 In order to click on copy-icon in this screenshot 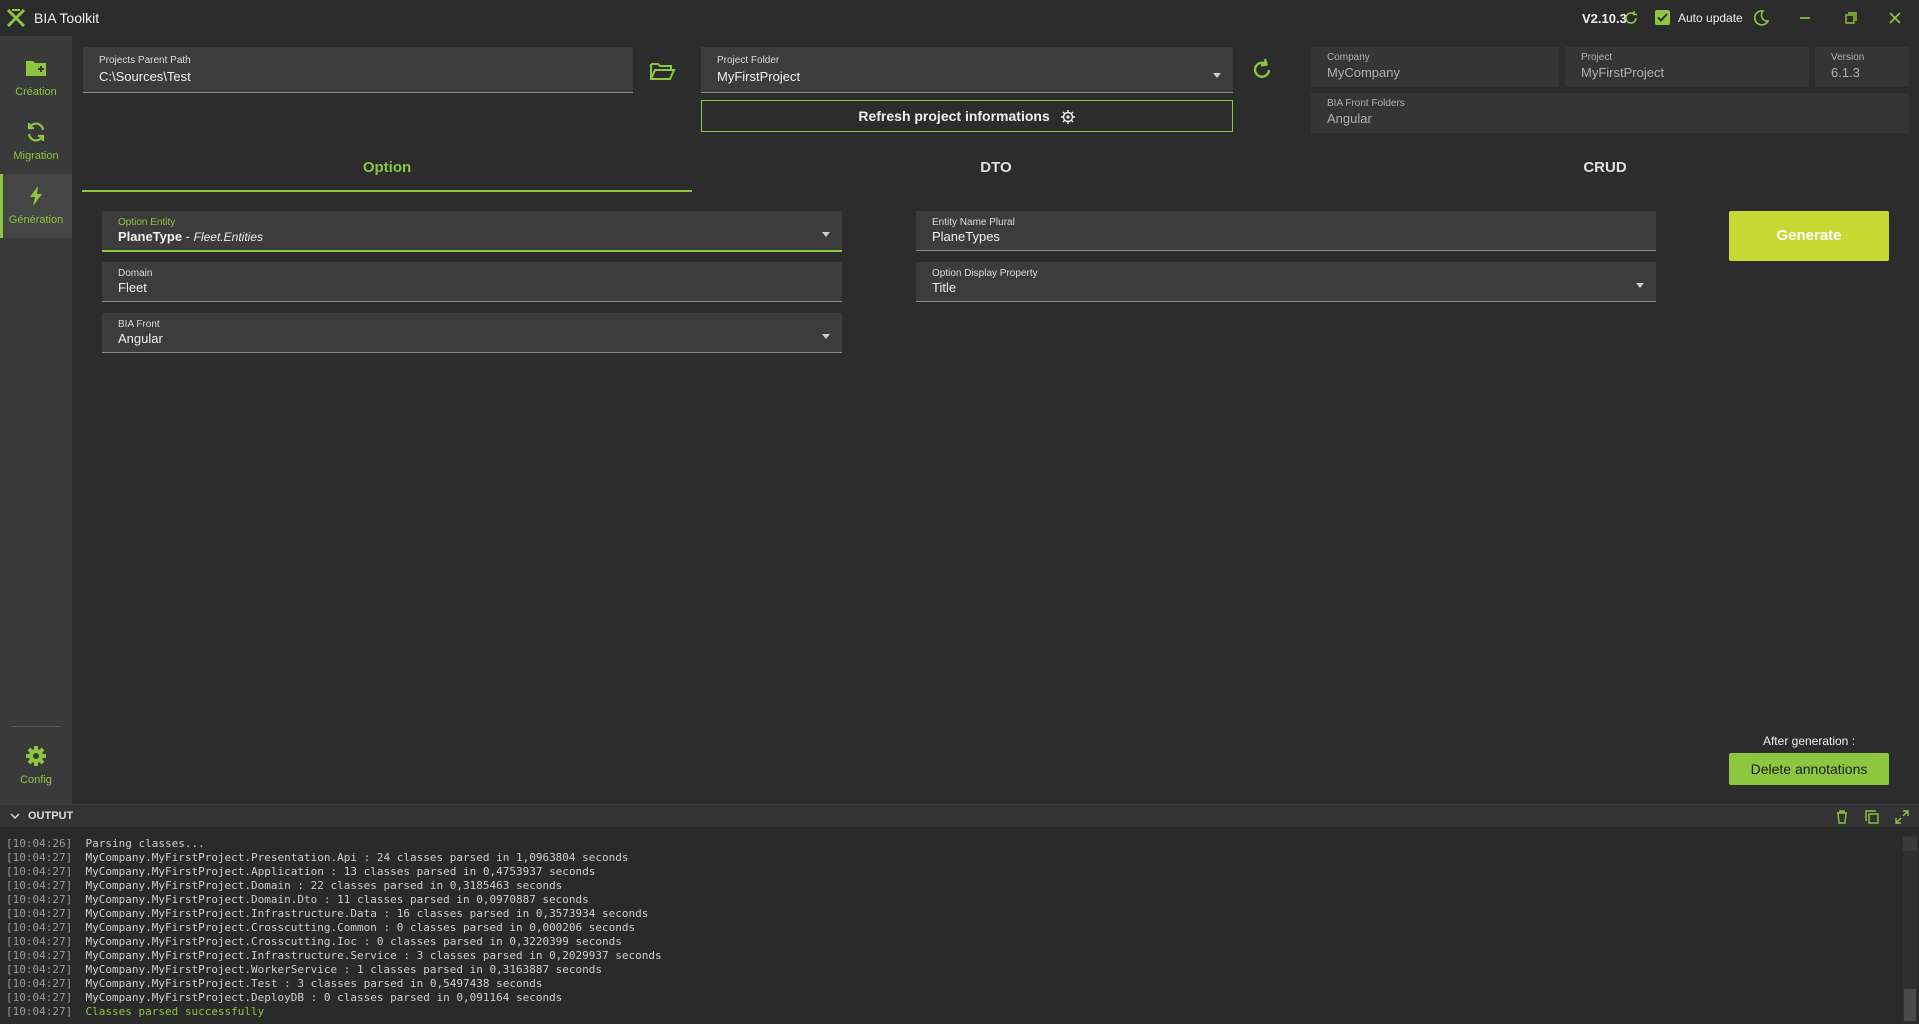, I will do `click(1872, 817)`.